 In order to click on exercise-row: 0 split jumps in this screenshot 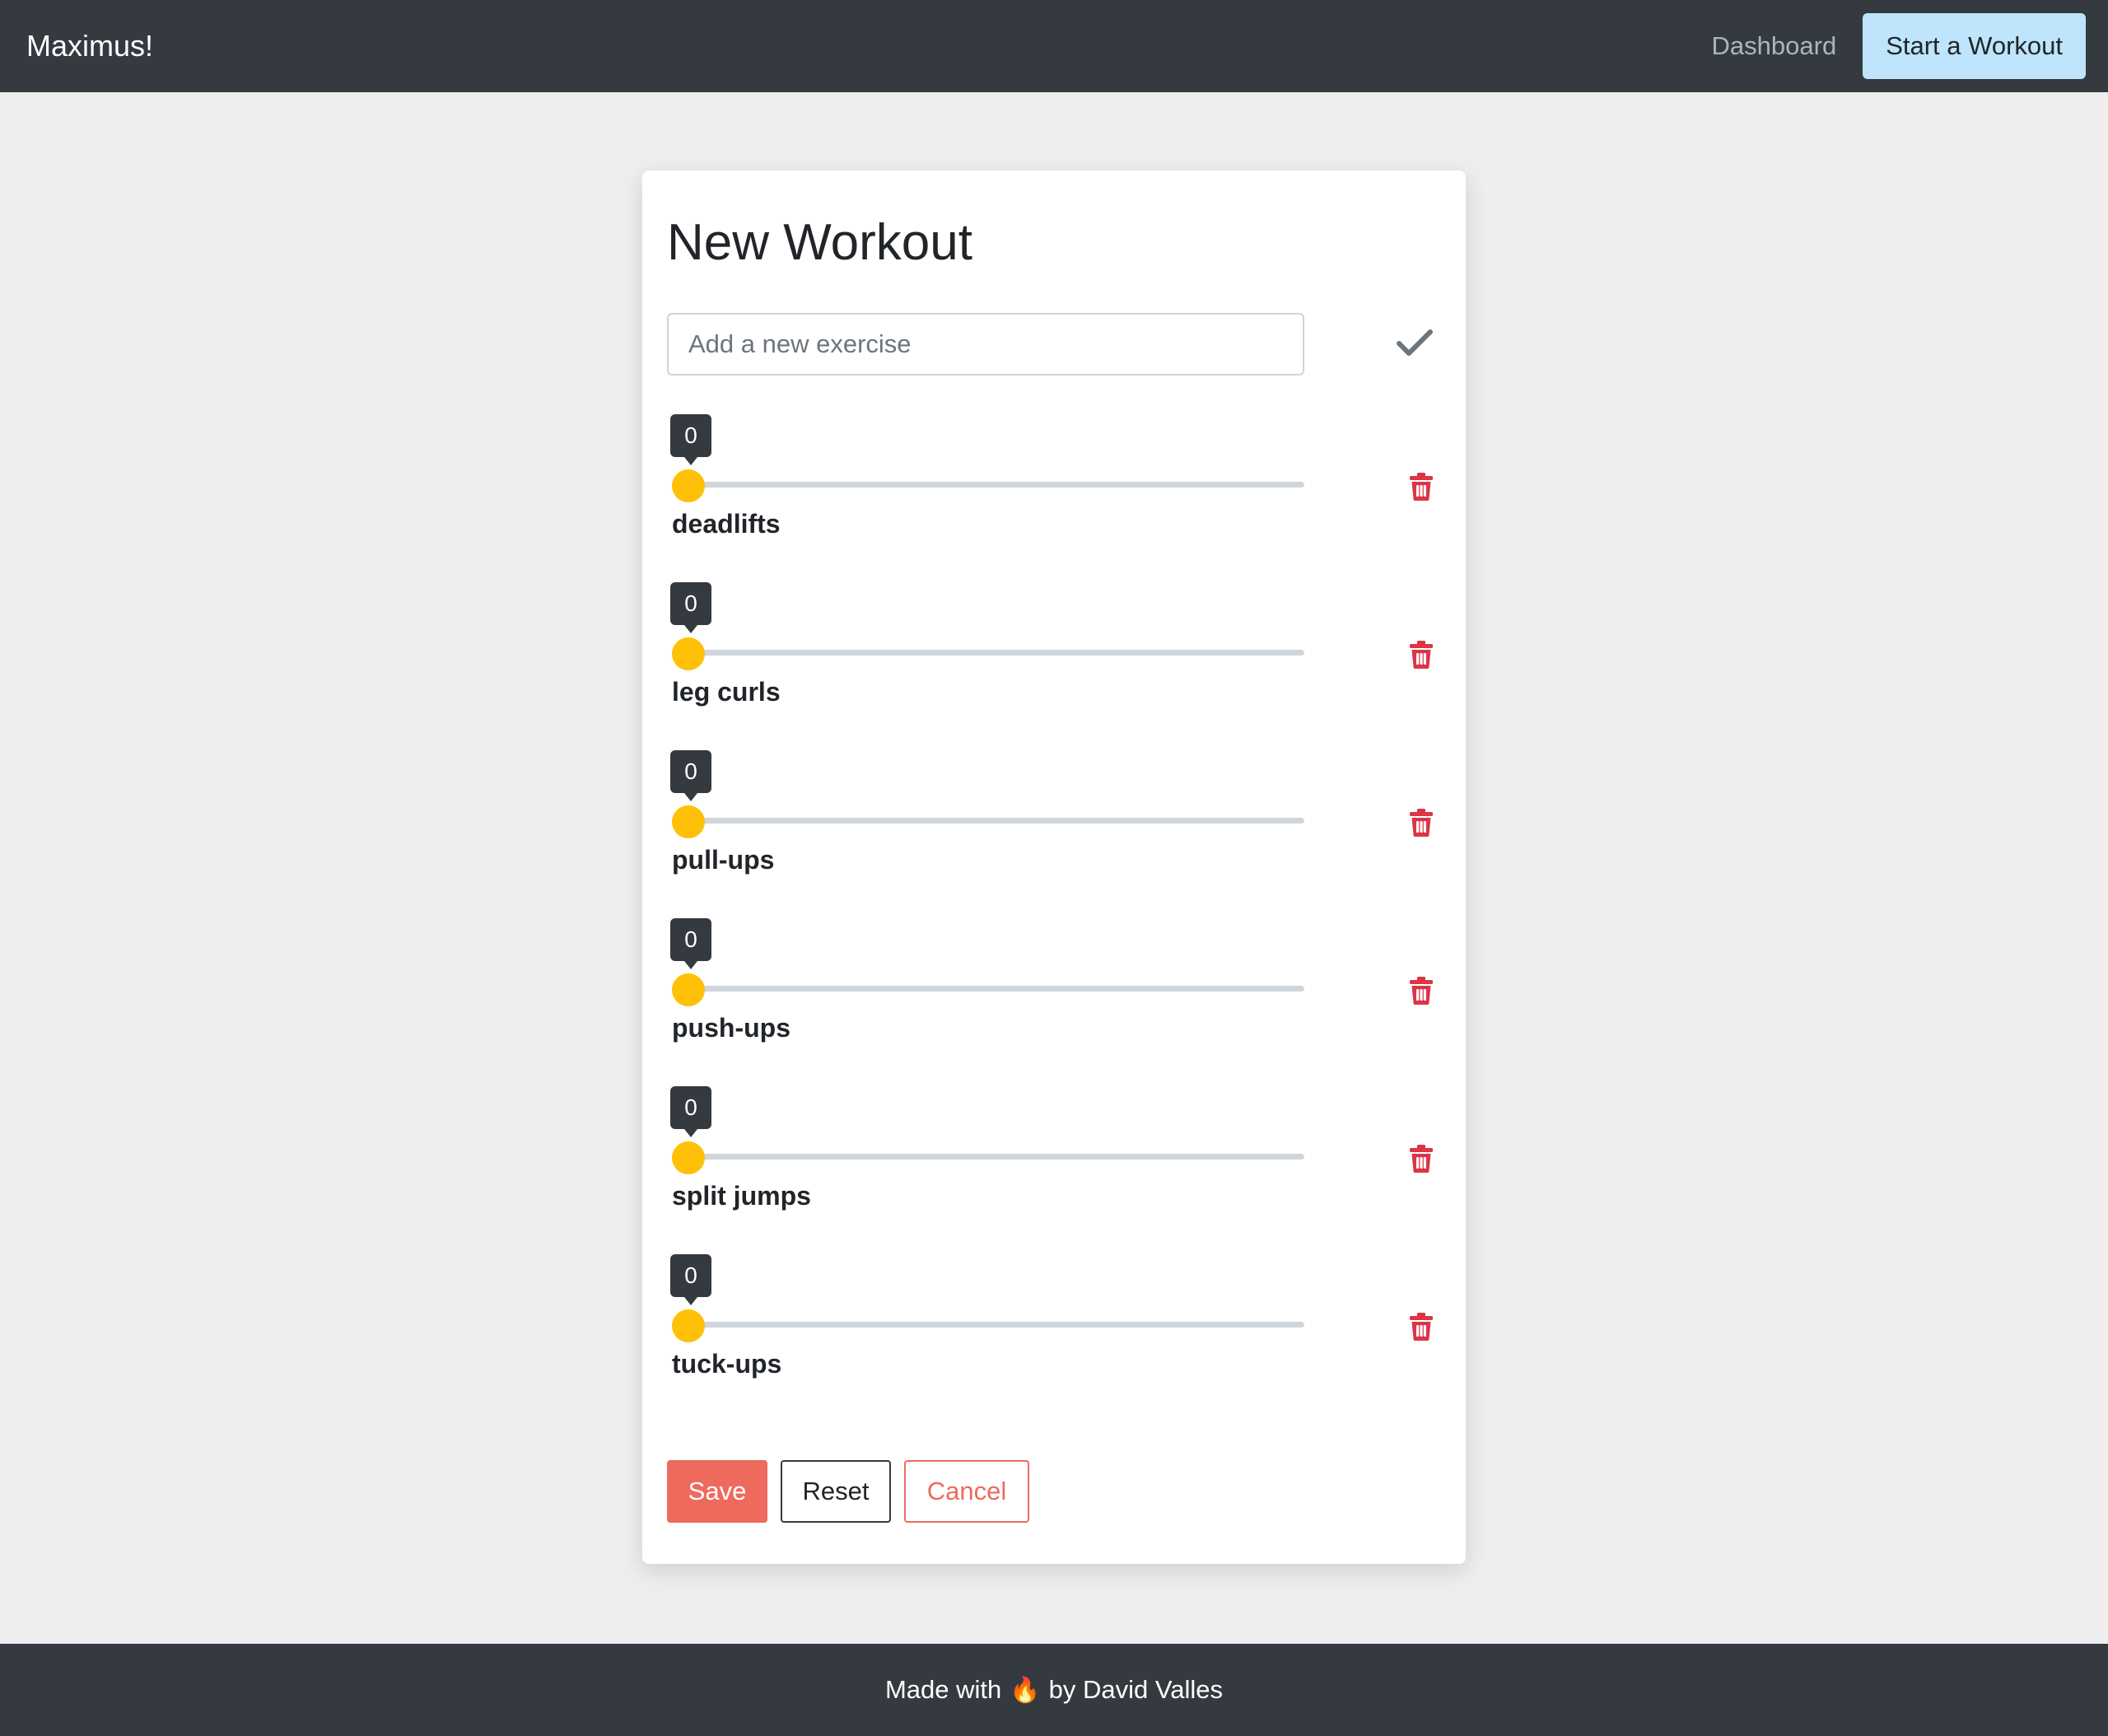, I will do `click(1054, 1170)`.